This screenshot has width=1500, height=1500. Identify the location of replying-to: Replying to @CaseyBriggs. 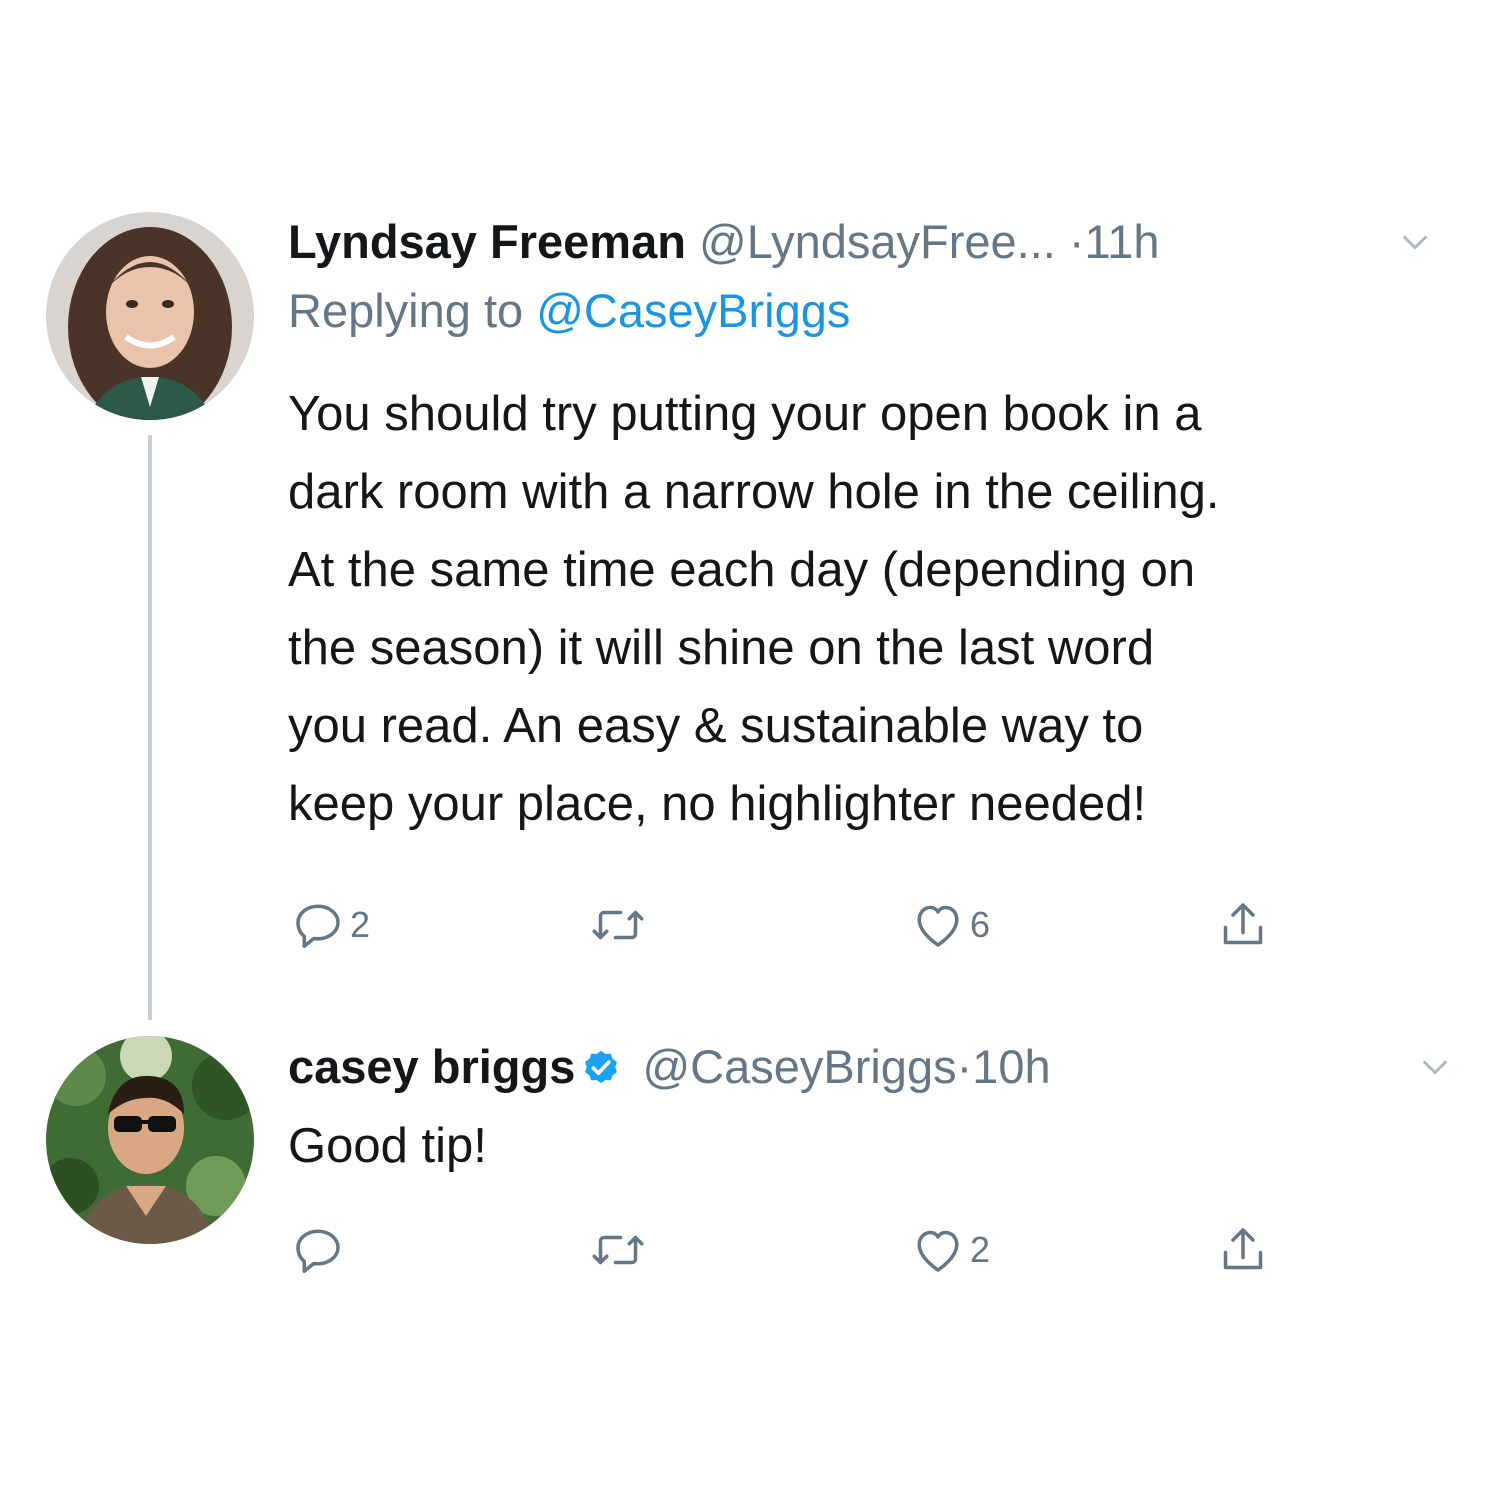
(876, 311).